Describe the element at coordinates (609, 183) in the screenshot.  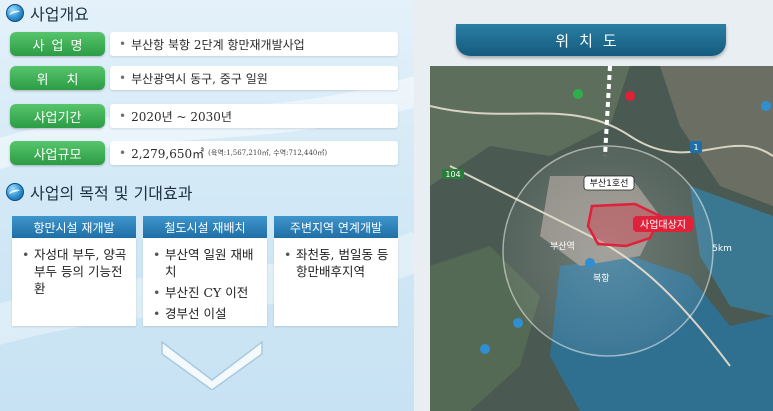
I see `subway-label: 부산1호선` at that location.